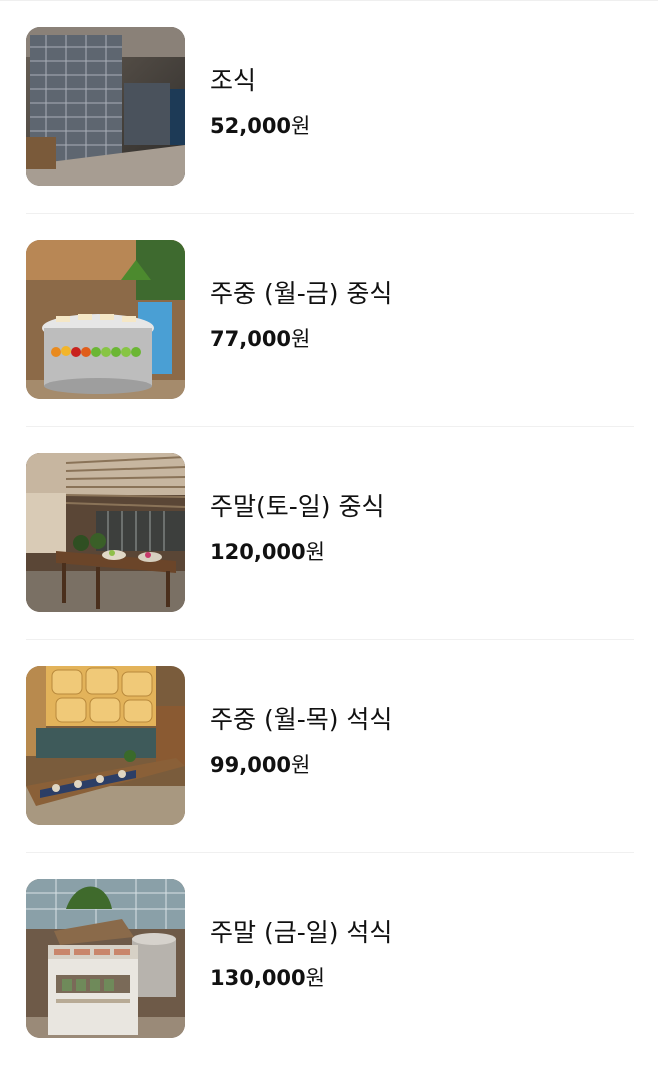 The height and width of the screenshot is (1065, 658). What do you see at coordinates (233, 80) in the screenshot?
I see `menu-item-name: 조식` at bounding box center [233, 80].